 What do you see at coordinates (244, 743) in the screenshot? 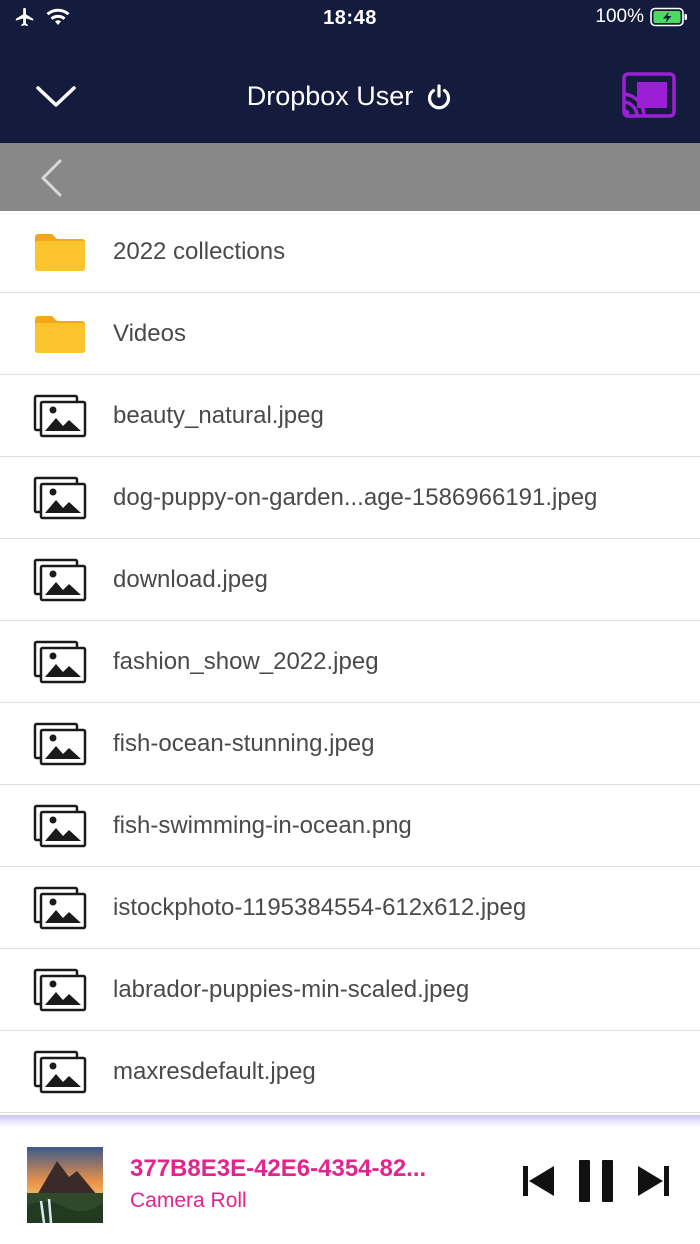
I see `file-name: fish-ocean-stunning.jpeg` at bounding box center [244, 743].